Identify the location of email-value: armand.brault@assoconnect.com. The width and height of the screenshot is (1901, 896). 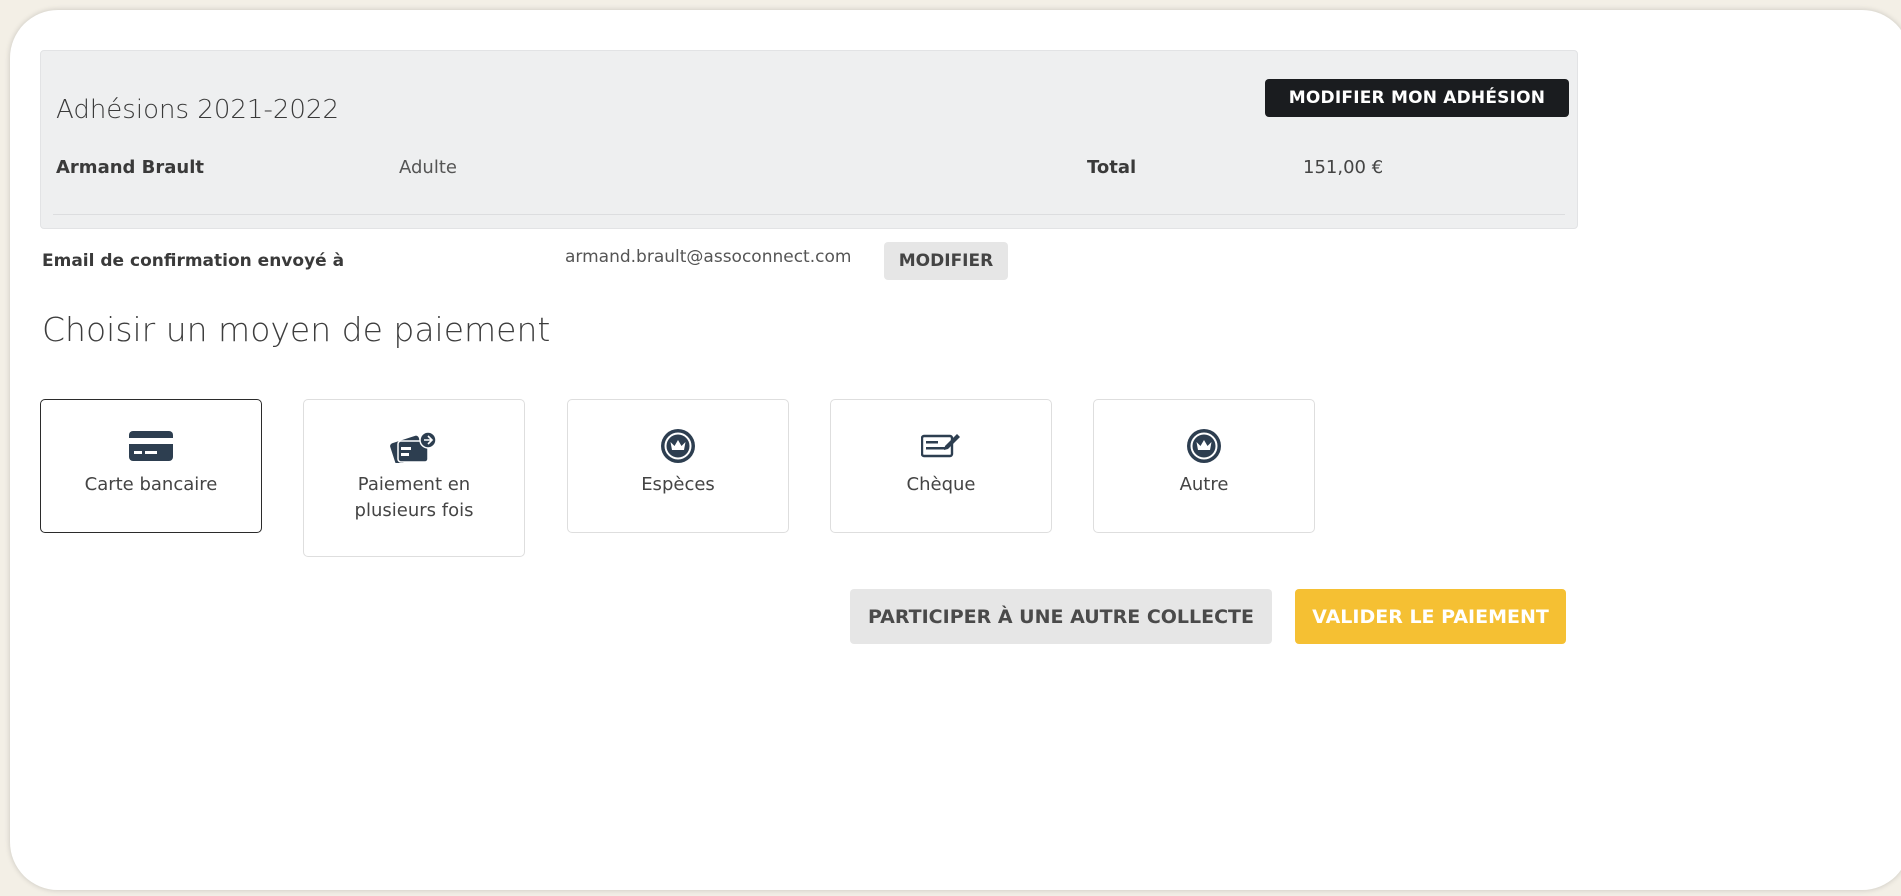
(708, 257).